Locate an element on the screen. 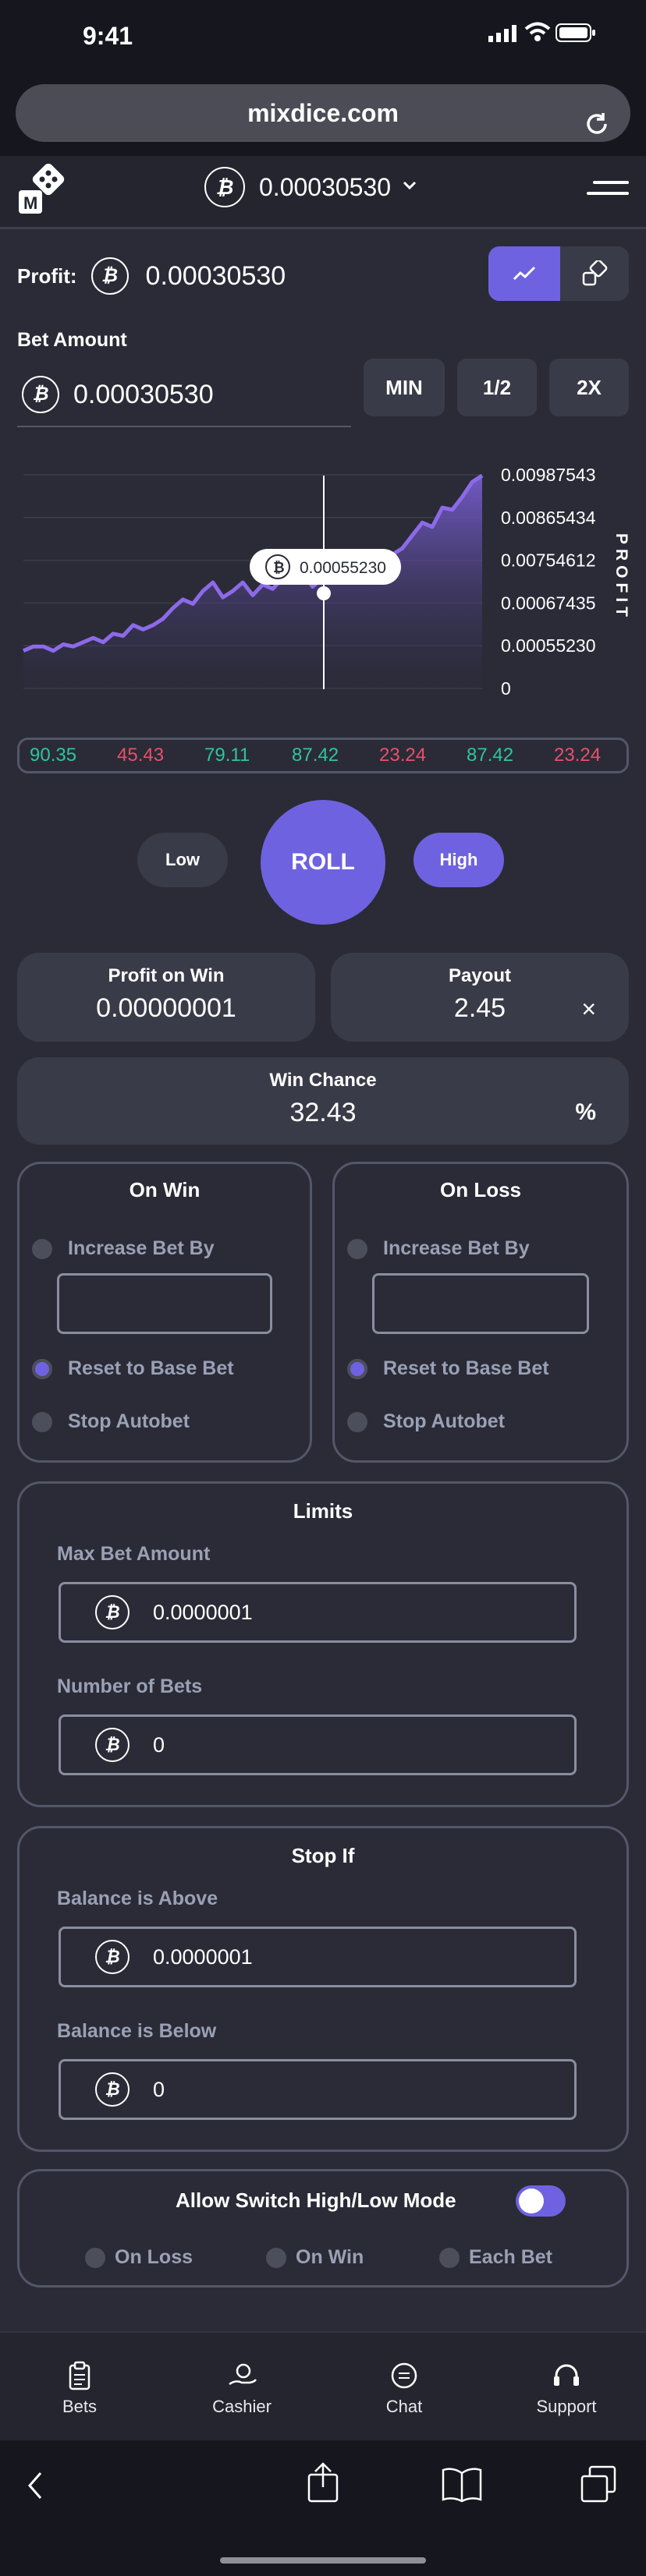 This screenshot has height=2576, width=646. profit-on-win-value: 0.00000001 is located at coordinates (166, 1008).